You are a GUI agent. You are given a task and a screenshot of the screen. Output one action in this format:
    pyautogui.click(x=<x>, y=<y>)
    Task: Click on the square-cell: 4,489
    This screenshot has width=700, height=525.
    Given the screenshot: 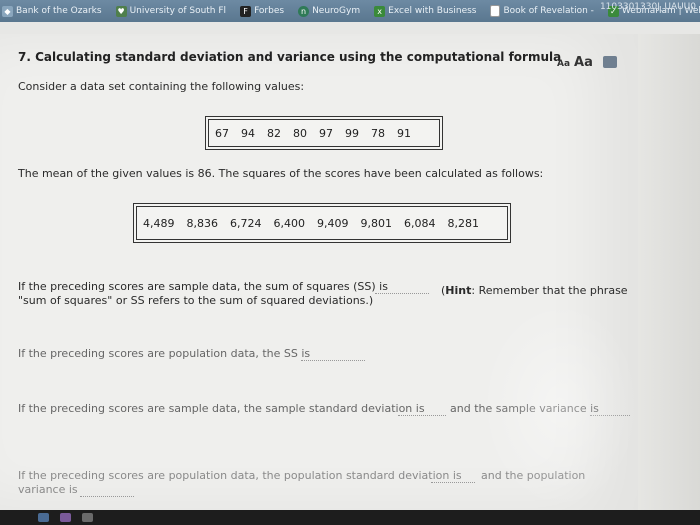 What is the action you would take?
    pyautogui.click(x=159, y=223)
    